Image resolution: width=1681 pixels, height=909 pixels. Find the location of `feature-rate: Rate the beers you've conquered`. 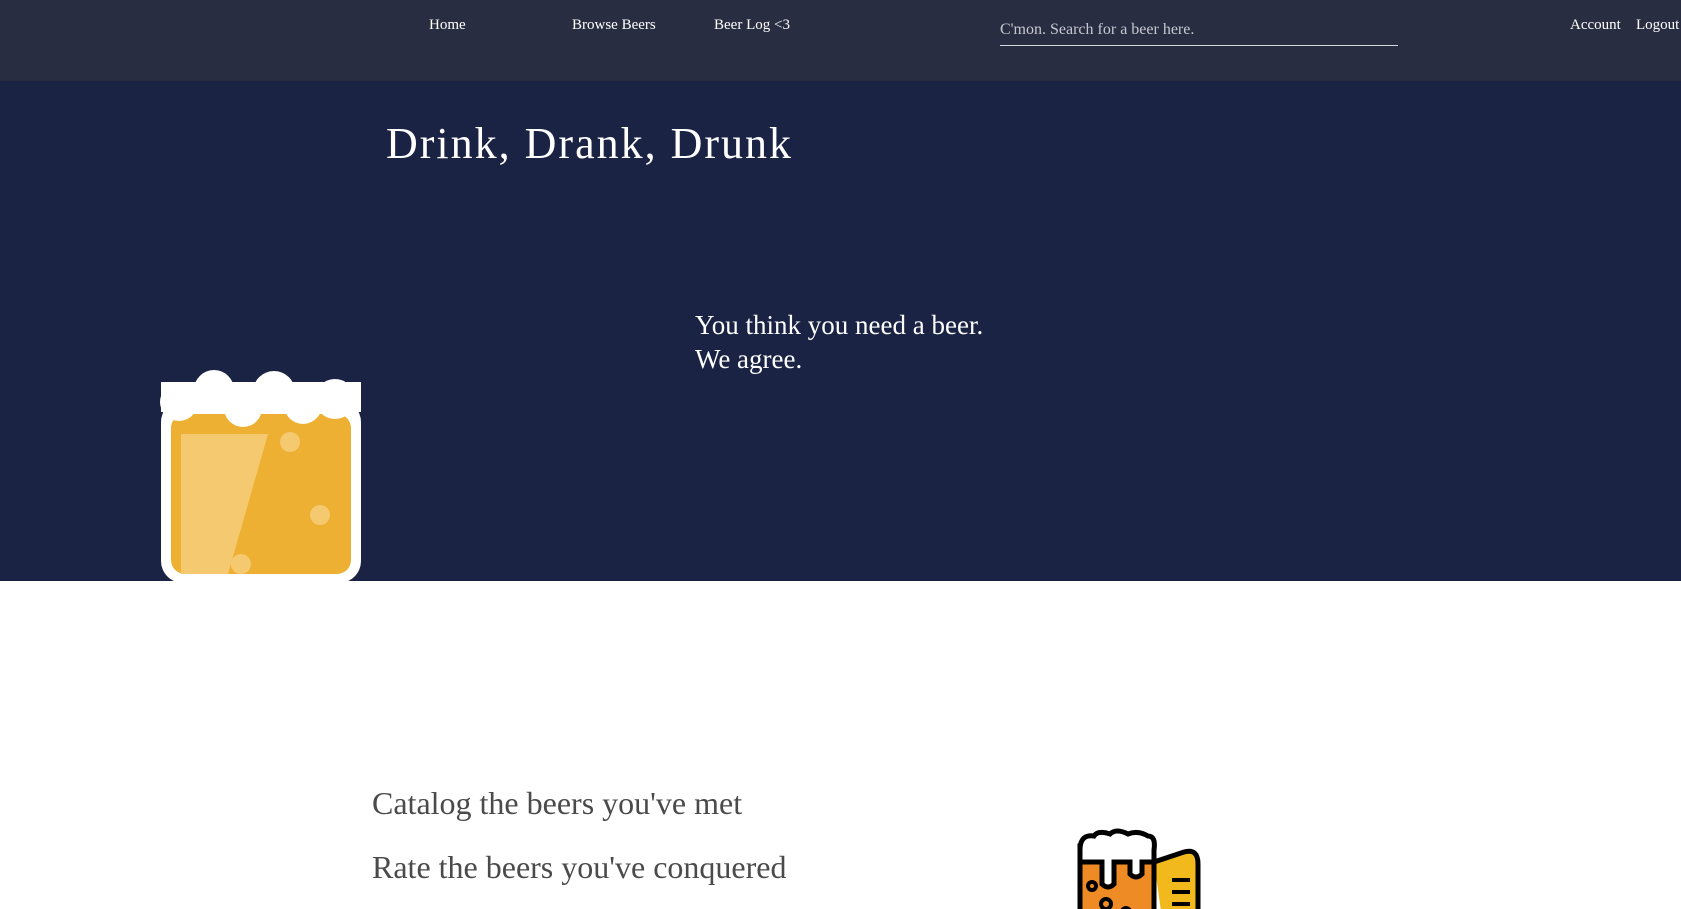

feature-rate: Rate the beers you've conquered is located at coordinates (579, 867).